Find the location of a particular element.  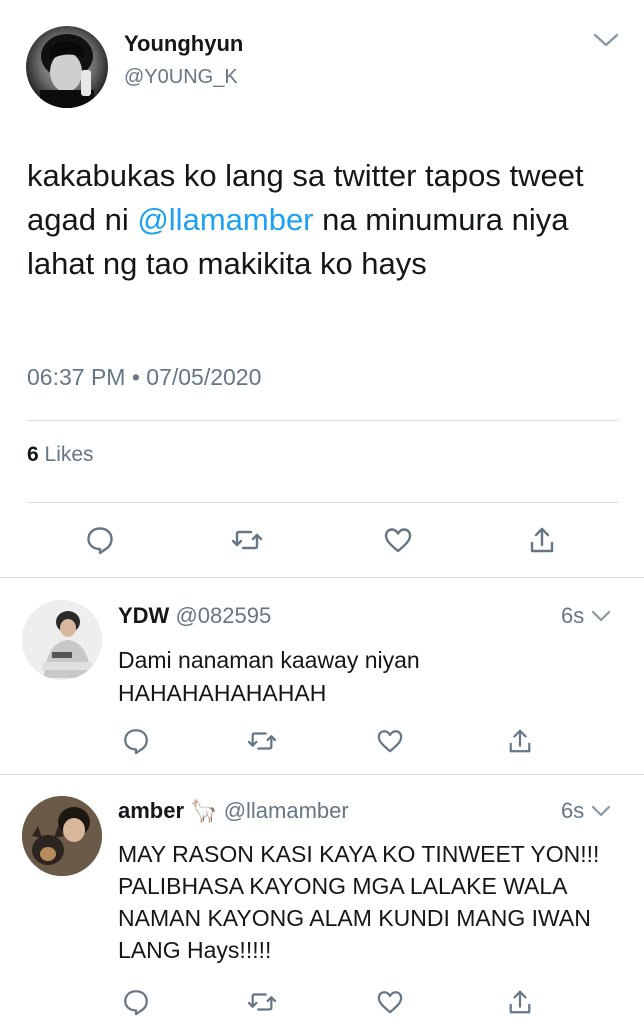

reply-2-like-heart-icon is located at coordinates (390, 1002).